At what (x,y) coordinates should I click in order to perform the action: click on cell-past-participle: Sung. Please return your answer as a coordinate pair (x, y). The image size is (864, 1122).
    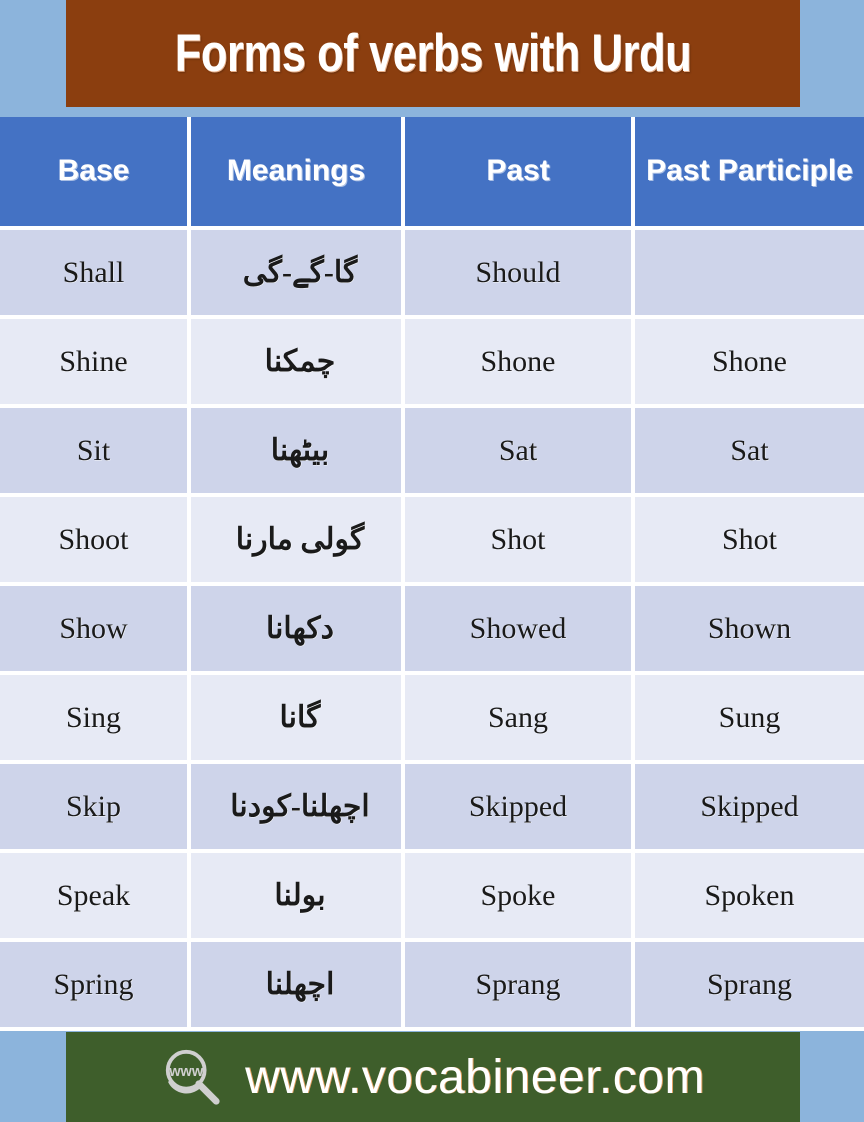
    Looking at the image, I should click on (749, 719).